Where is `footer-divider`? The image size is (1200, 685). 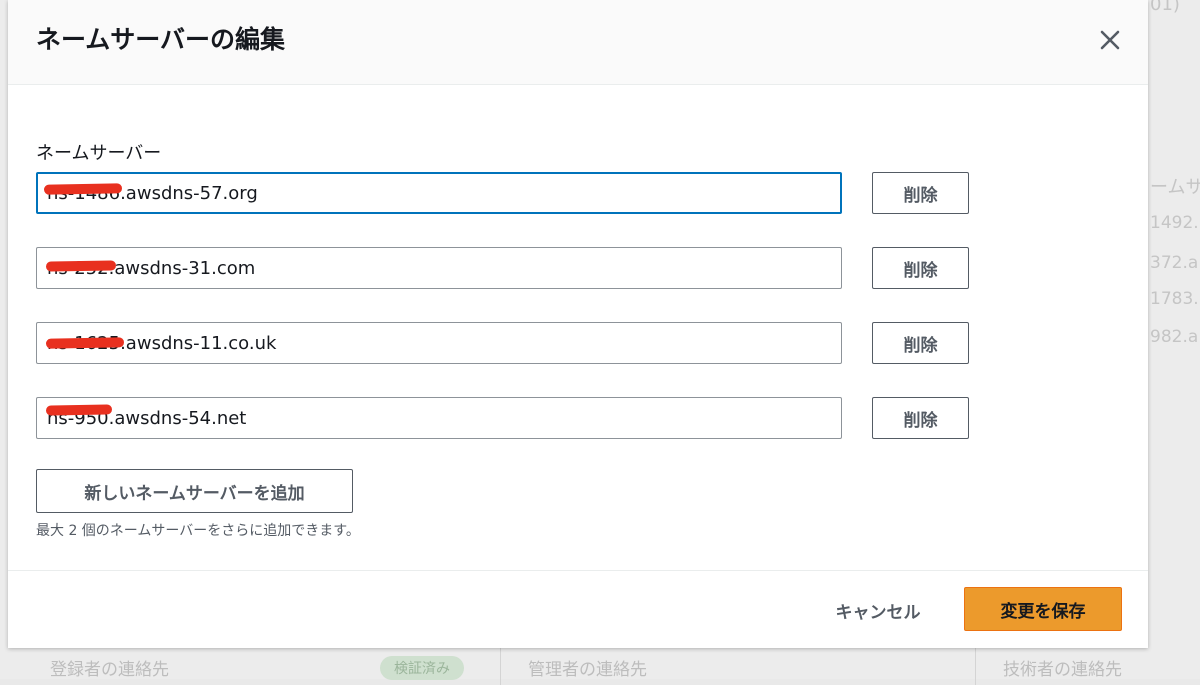
footer-divider is located at coordinates (578, 570).